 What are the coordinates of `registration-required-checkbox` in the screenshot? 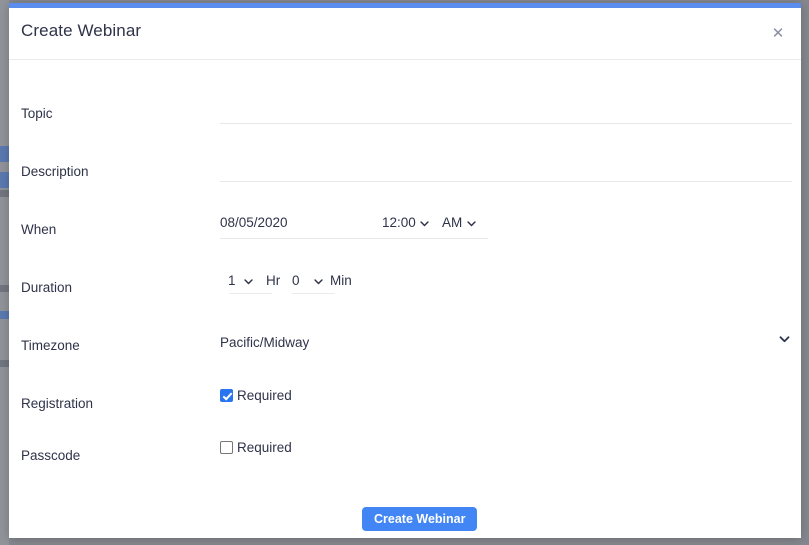 It's located at (226, 395).